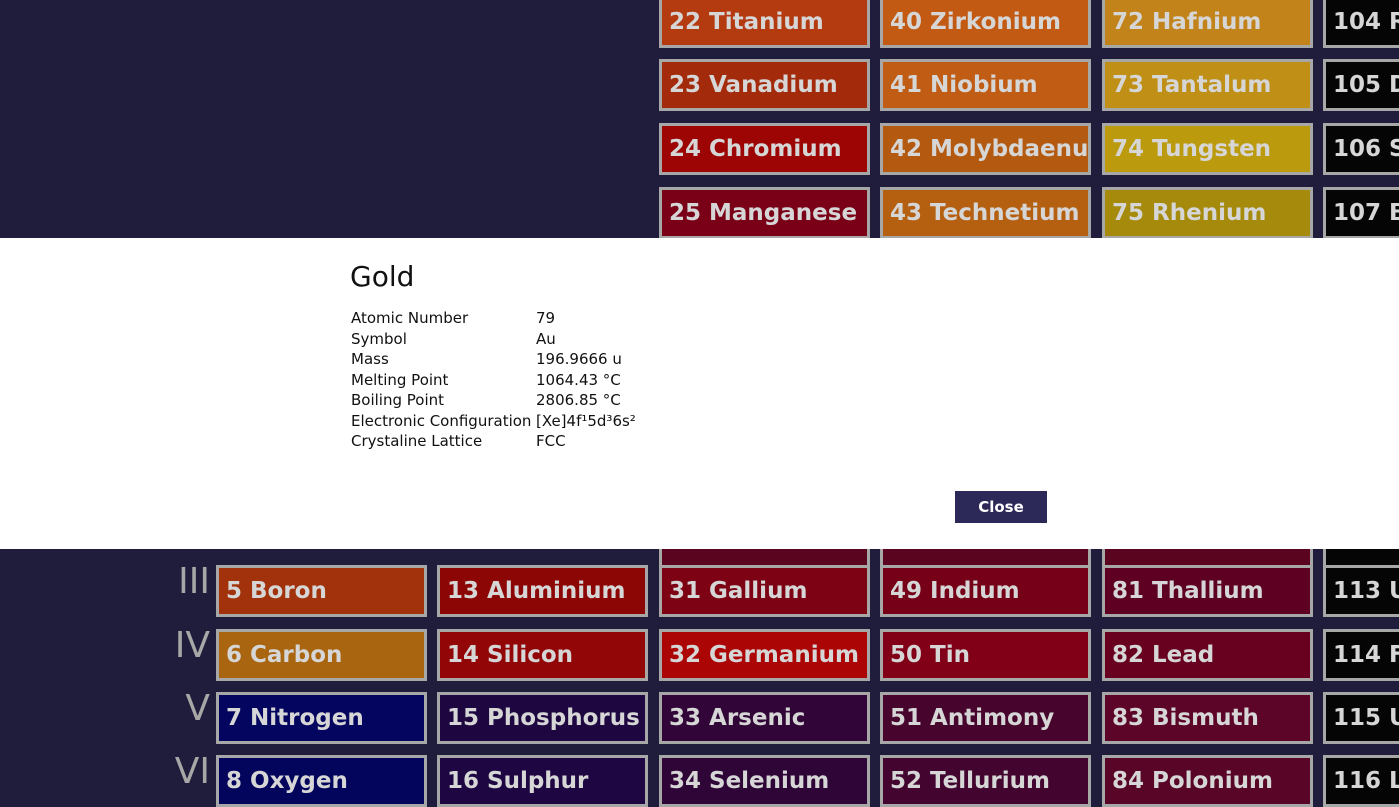  I want to click on group-label-vi: VI, so click(192, 771).